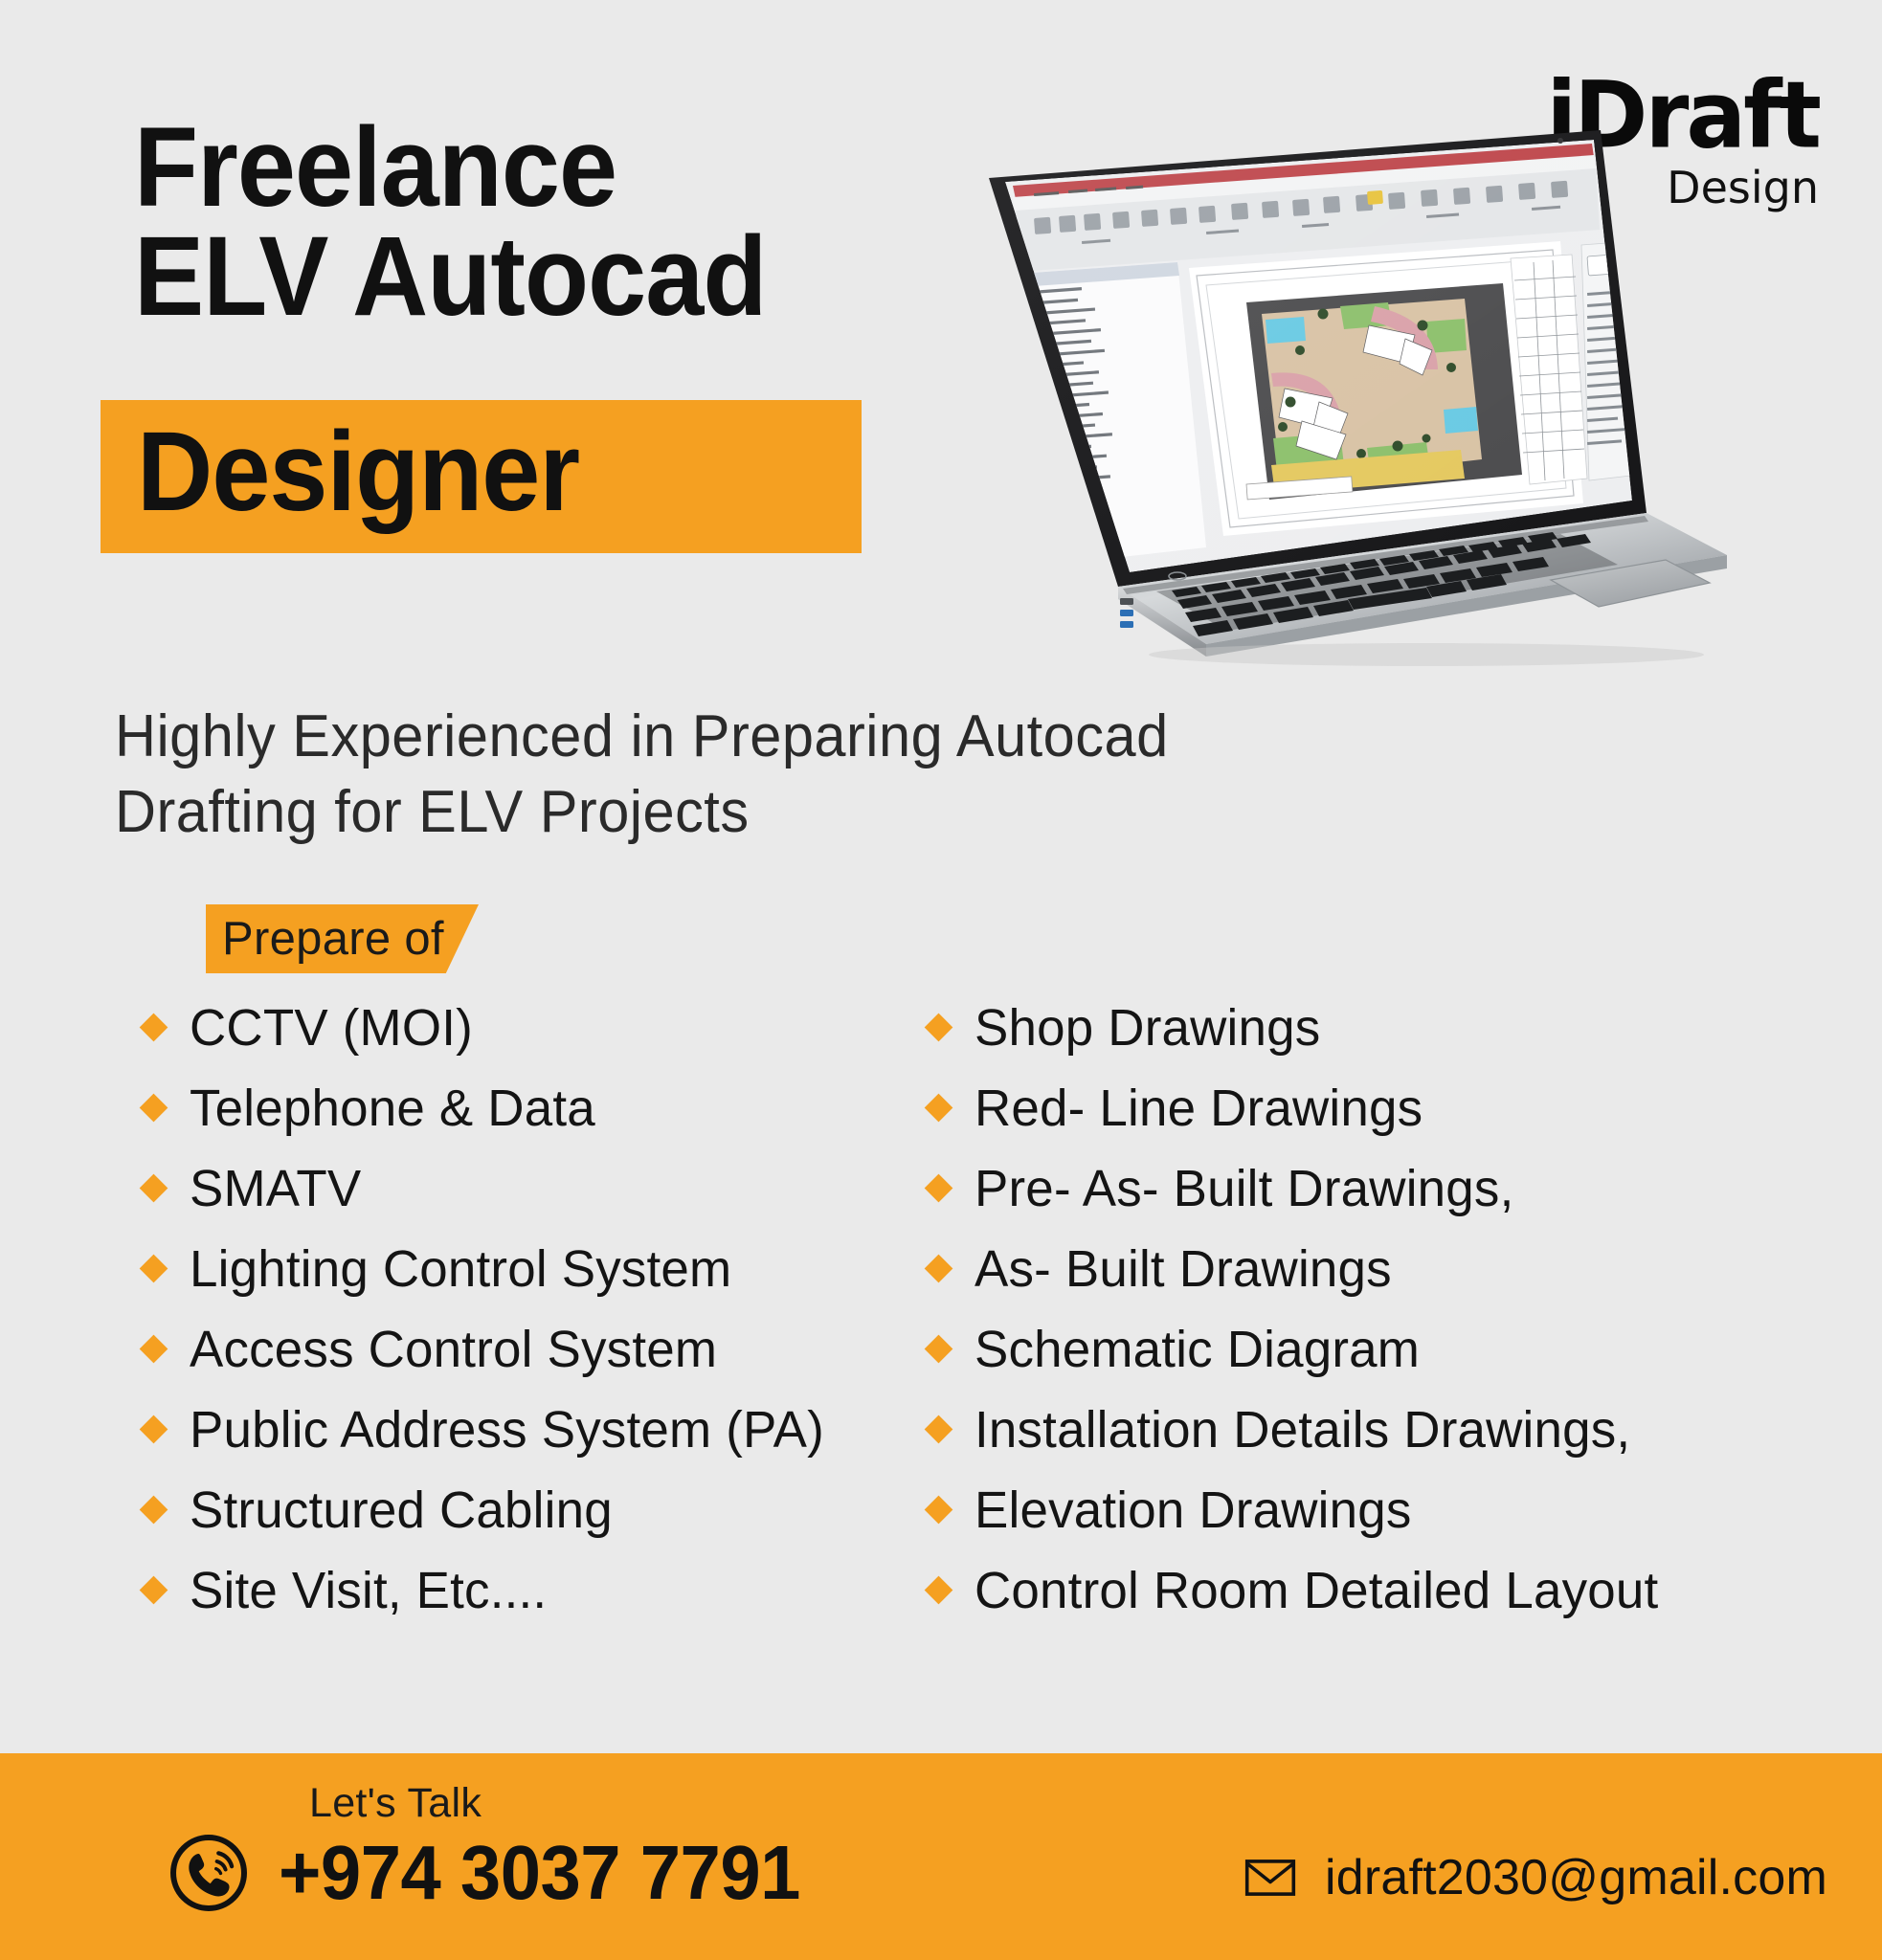 The image size is (1882, 1960). I want to click on lets-talk-label: Let's Talk, so click(395, 1803).